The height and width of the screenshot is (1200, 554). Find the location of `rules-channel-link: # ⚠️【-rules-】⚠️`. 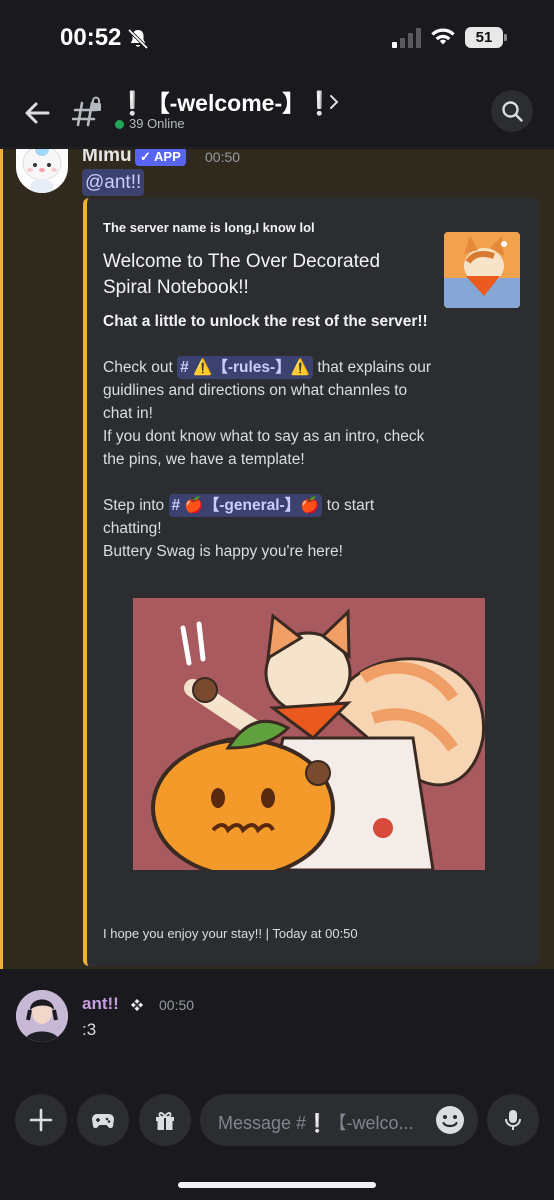

rules-channel-link: # ⚠️【-rules-】⚠️ is located at coordinates (245, 367).